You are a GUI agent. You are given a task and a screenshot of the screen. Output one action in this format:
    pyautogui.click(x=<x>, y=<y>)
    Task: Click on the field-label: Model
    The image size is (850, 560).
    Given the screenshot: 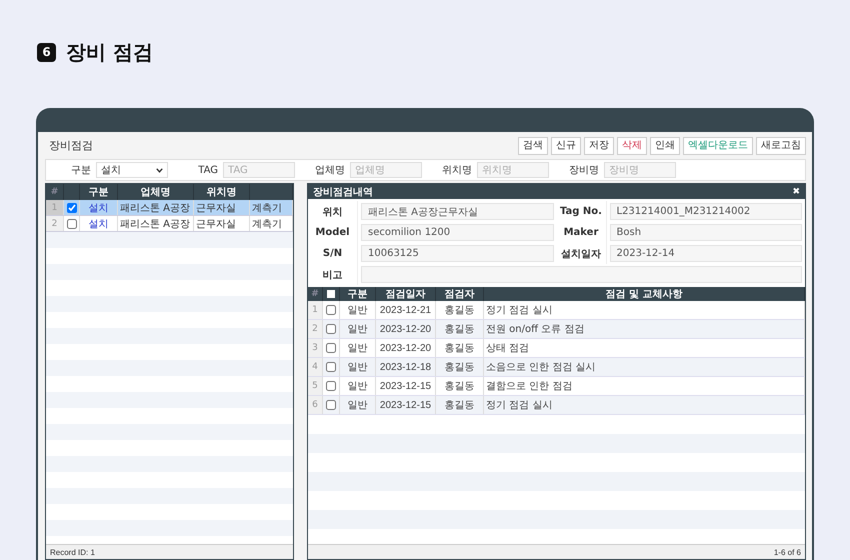 What is the action you would take?
    pyautogui.click(x=333, y=232)
    